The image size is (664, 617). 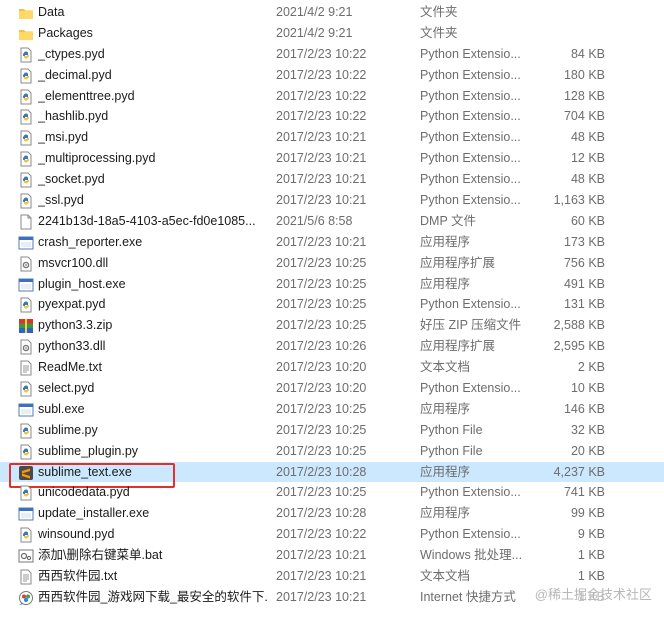 I want to click on file-row: Packages 2021/4/2 9:21 文件夹, so click(x=332, y=33).